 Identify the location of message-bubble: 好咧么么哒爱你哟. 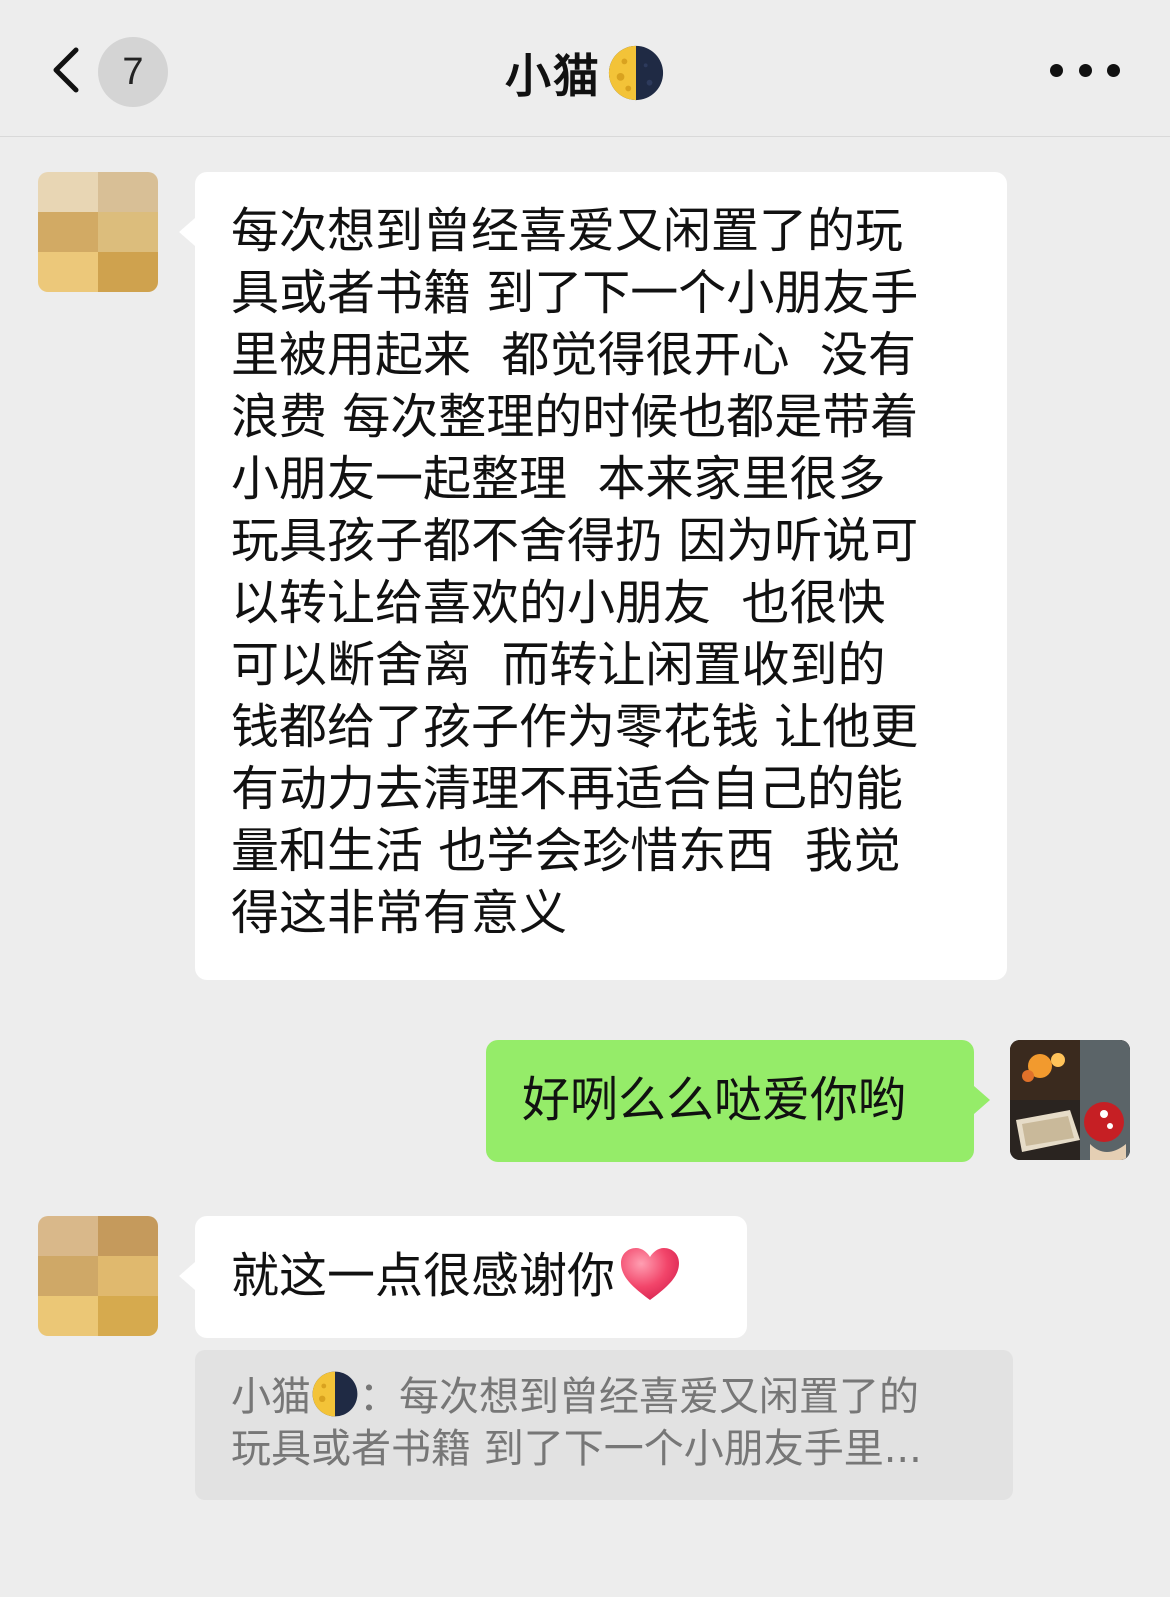
(738, 1101).